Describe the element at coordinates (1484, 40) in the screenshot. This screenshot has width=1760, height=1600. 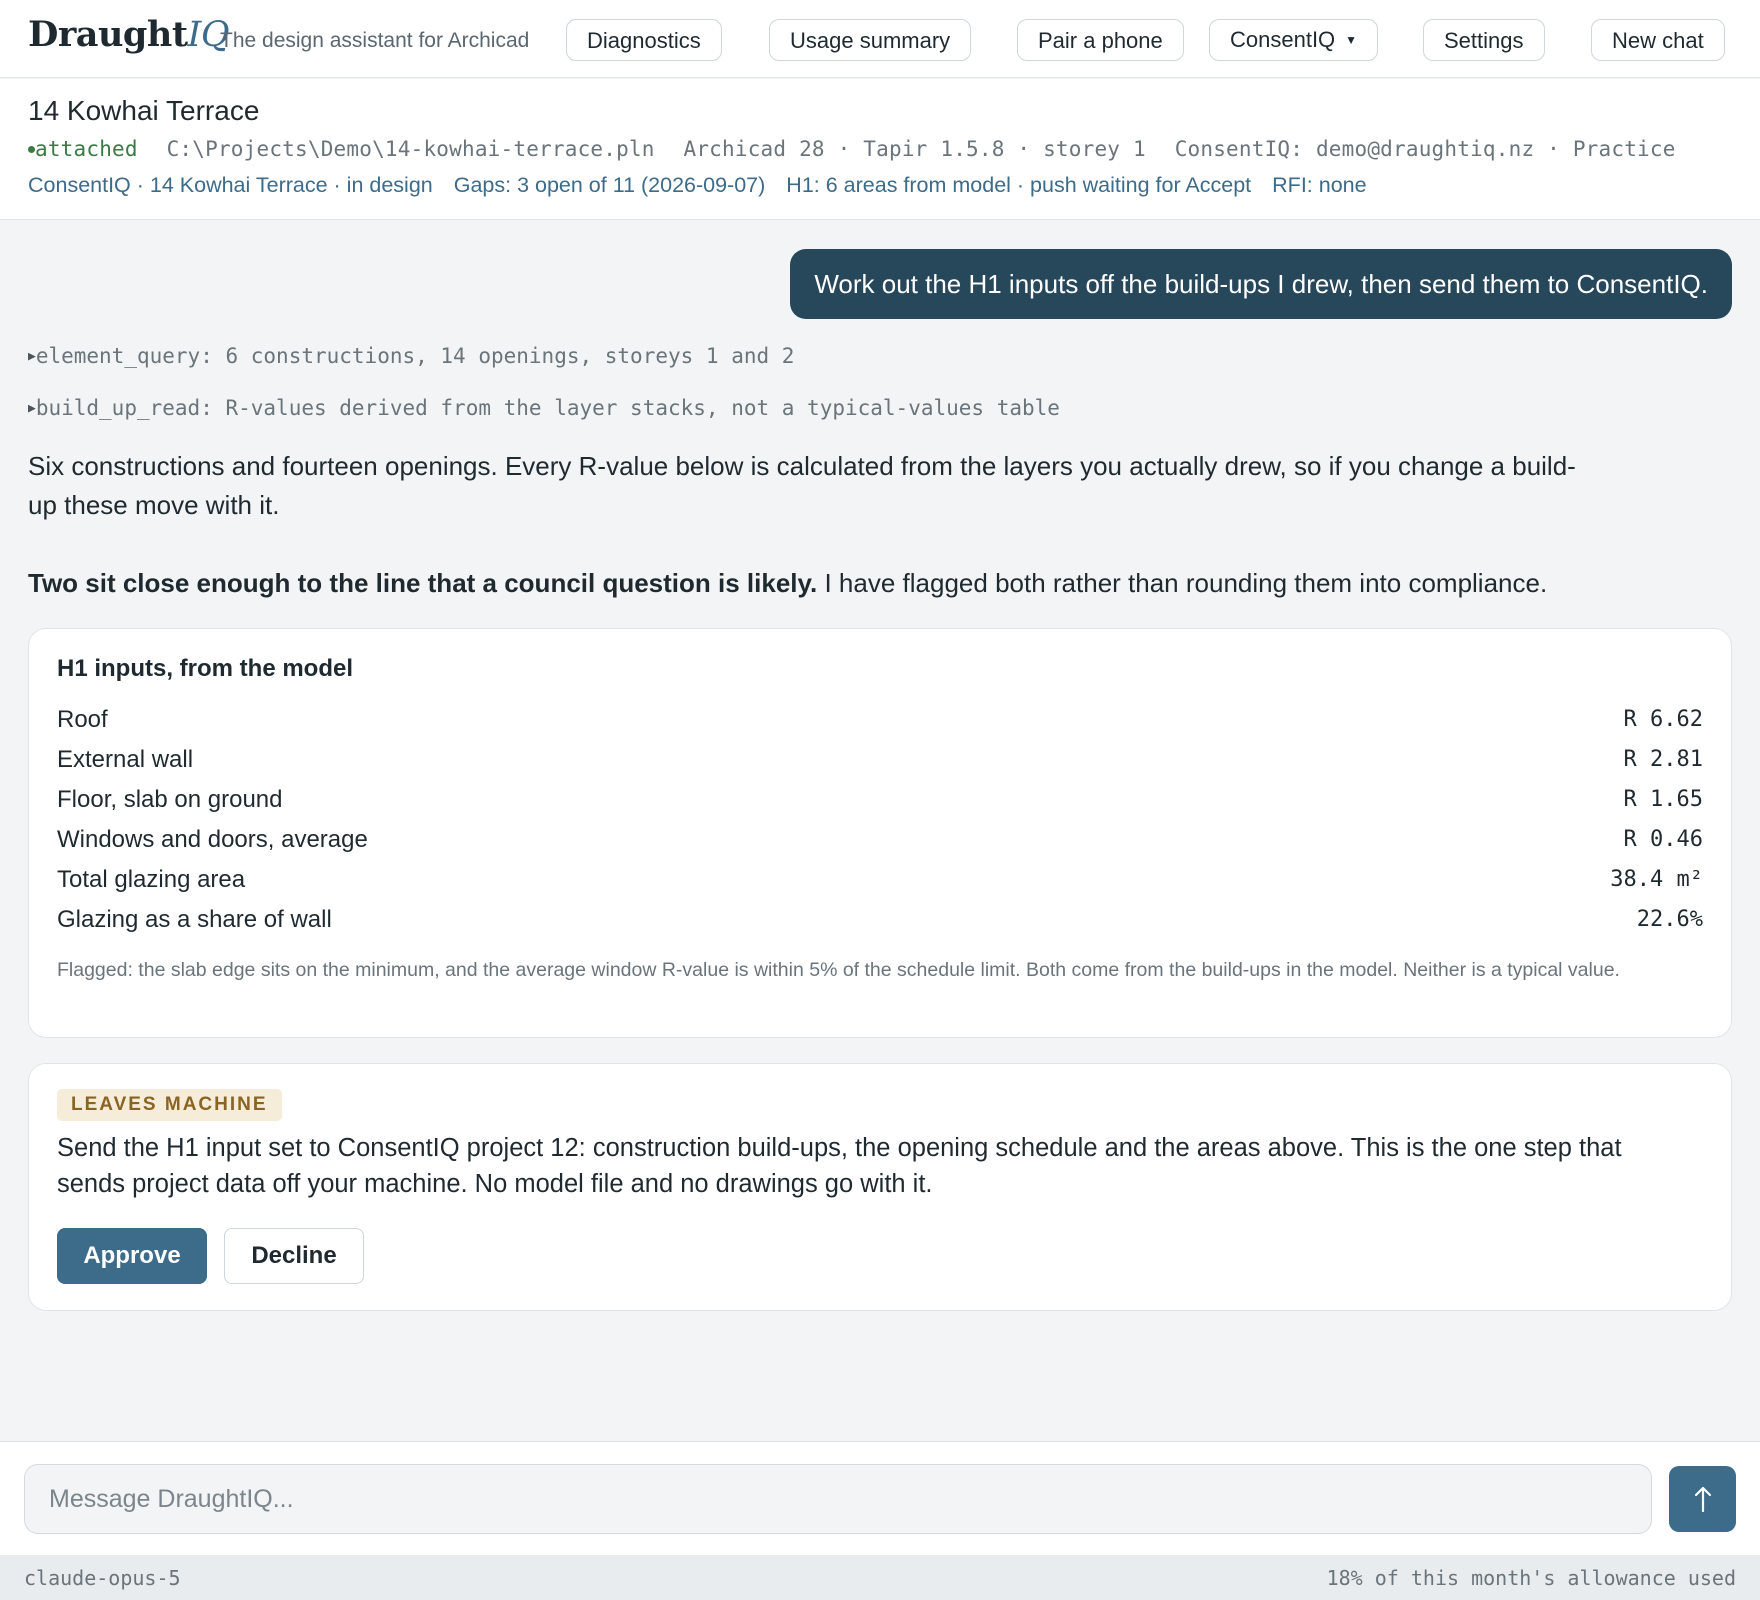
I see `settings-button: Settings` at that location.